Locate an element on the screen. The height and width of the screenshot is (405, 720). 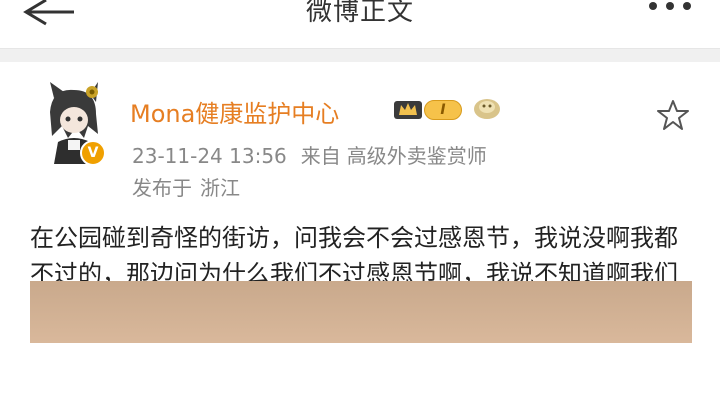
more-dots-icon is located at coordinates (670, 9).